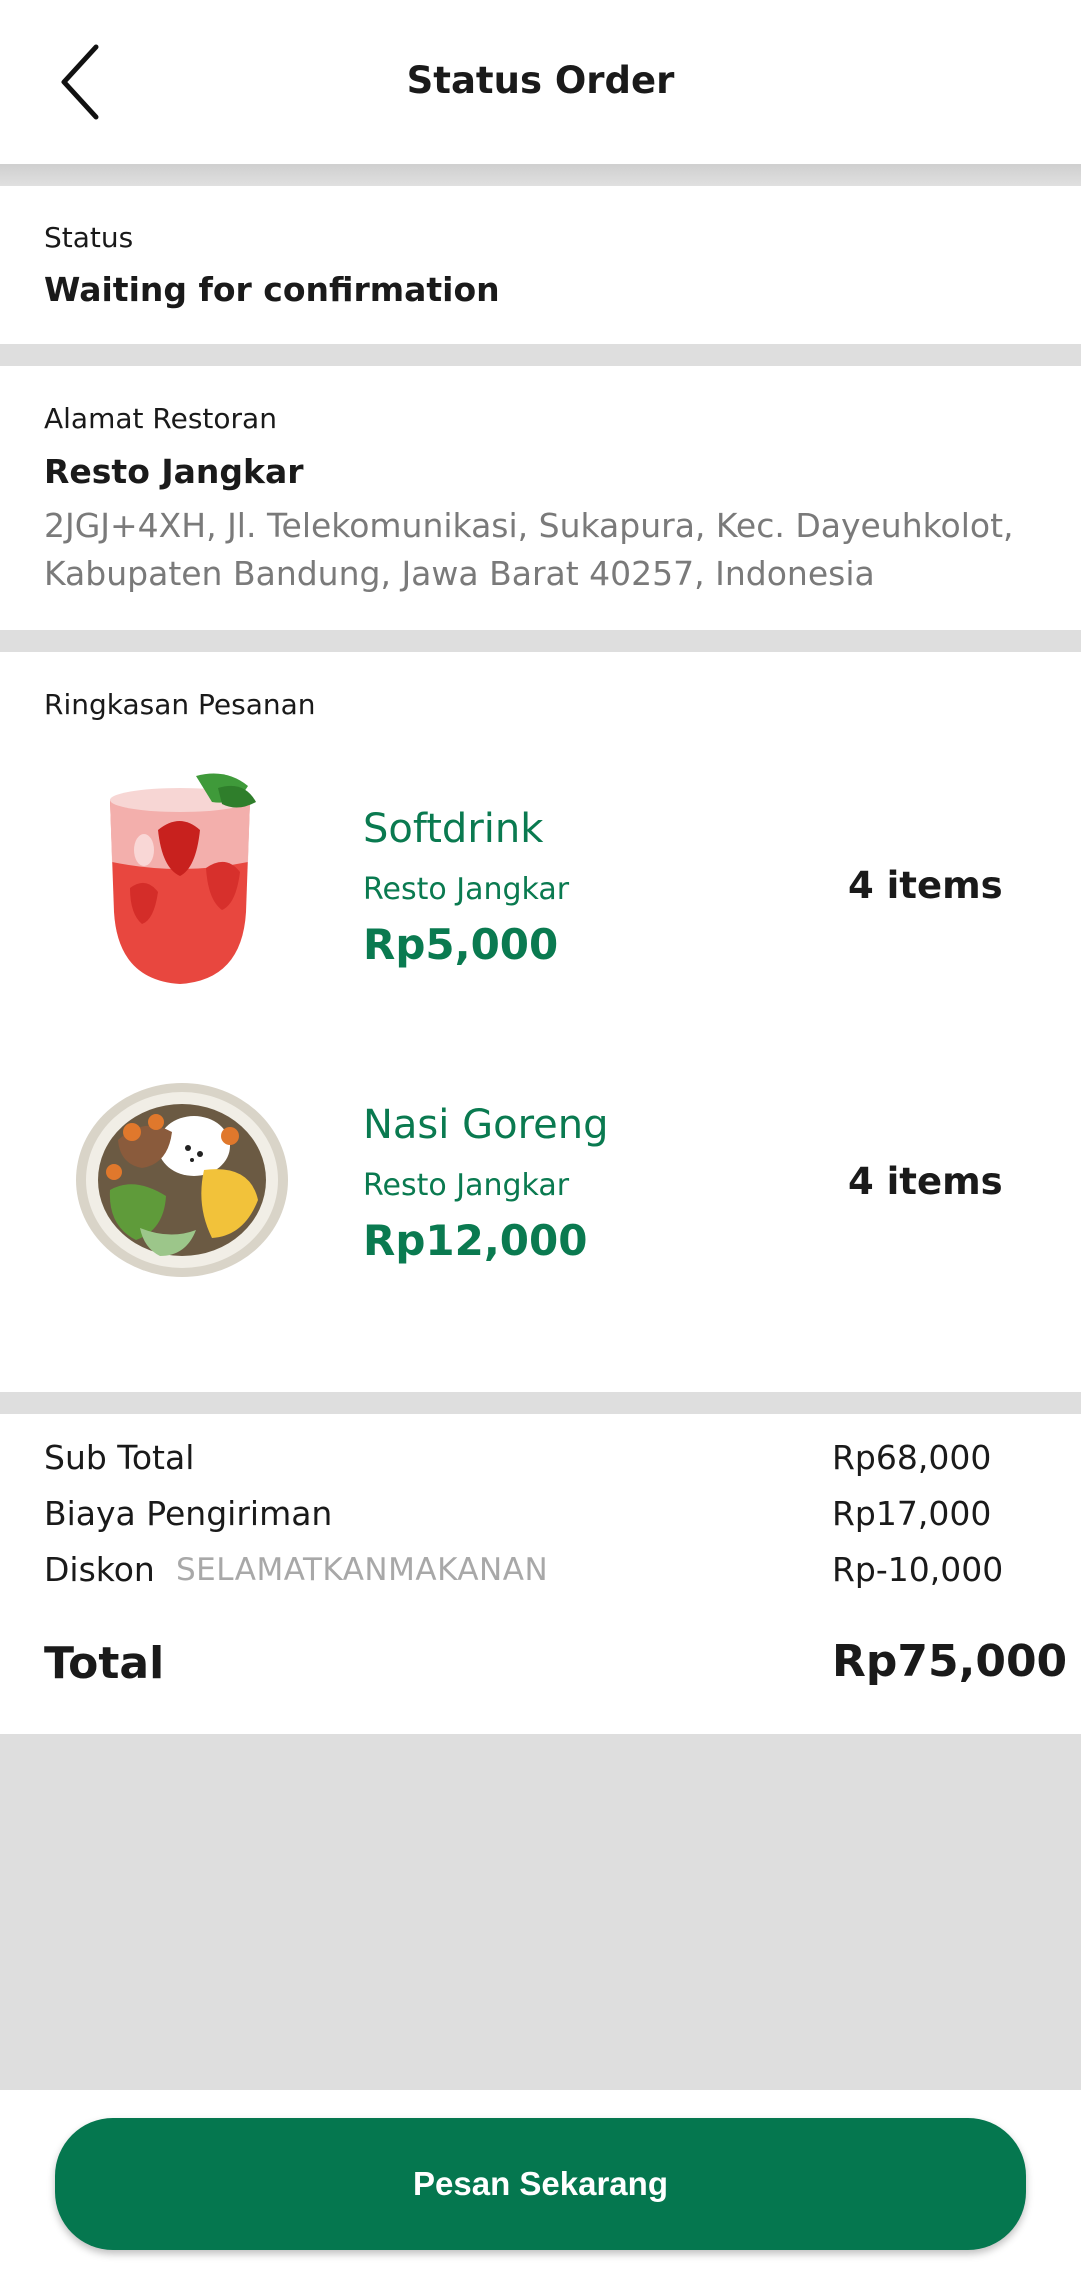 This screenshot has height=2276, width=1081. Describe the element at coordinates (540, 175) in the screenshot. I see `header-shadow` at that location.